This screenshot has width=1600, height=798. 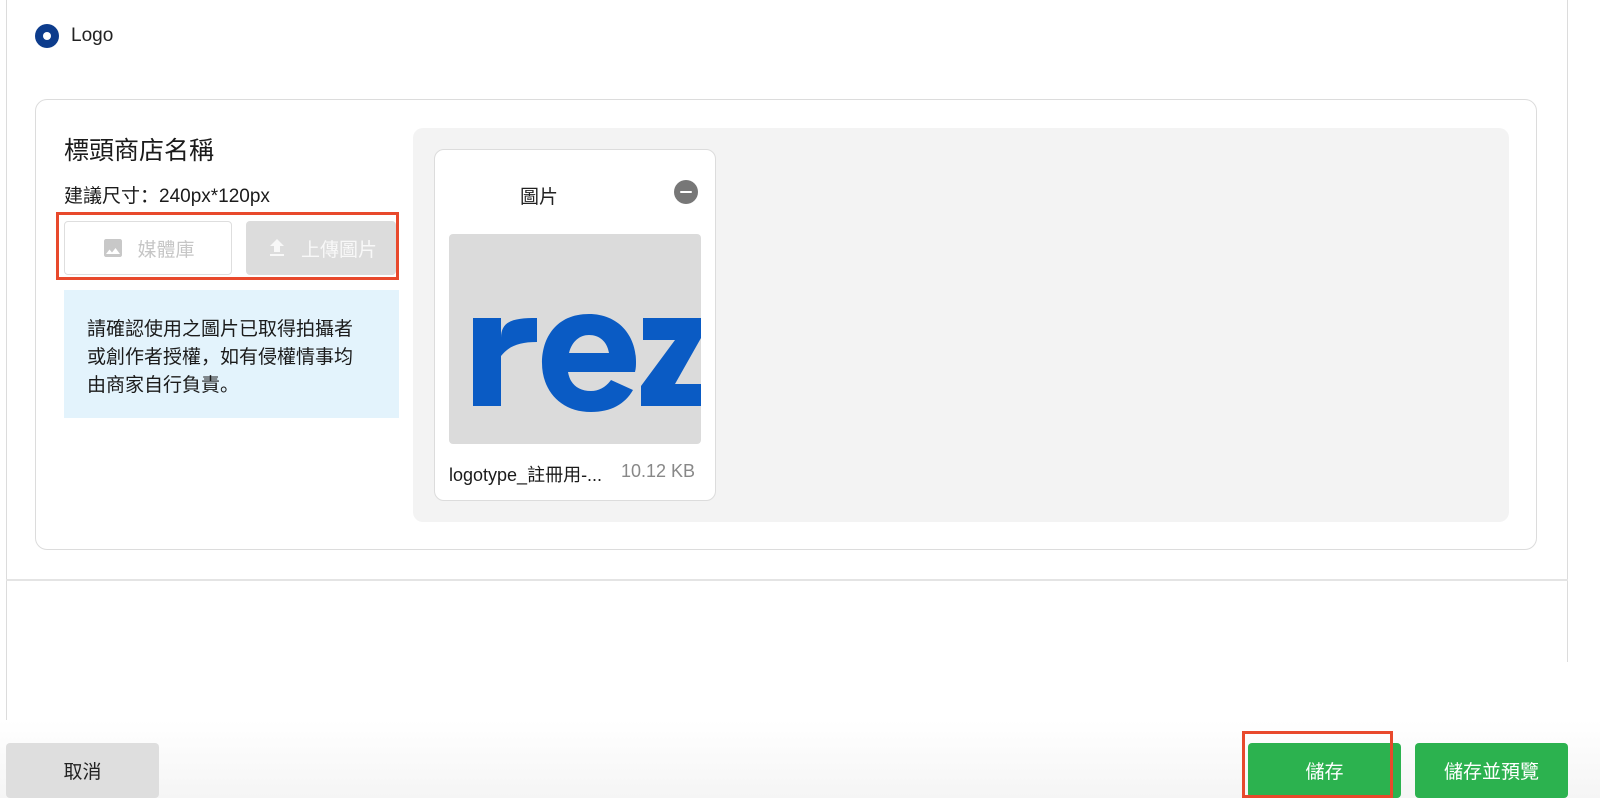 I want to click on notice-line-1: 請確認使用之圖片已取得拍攝者, so click(x=220, y=329).